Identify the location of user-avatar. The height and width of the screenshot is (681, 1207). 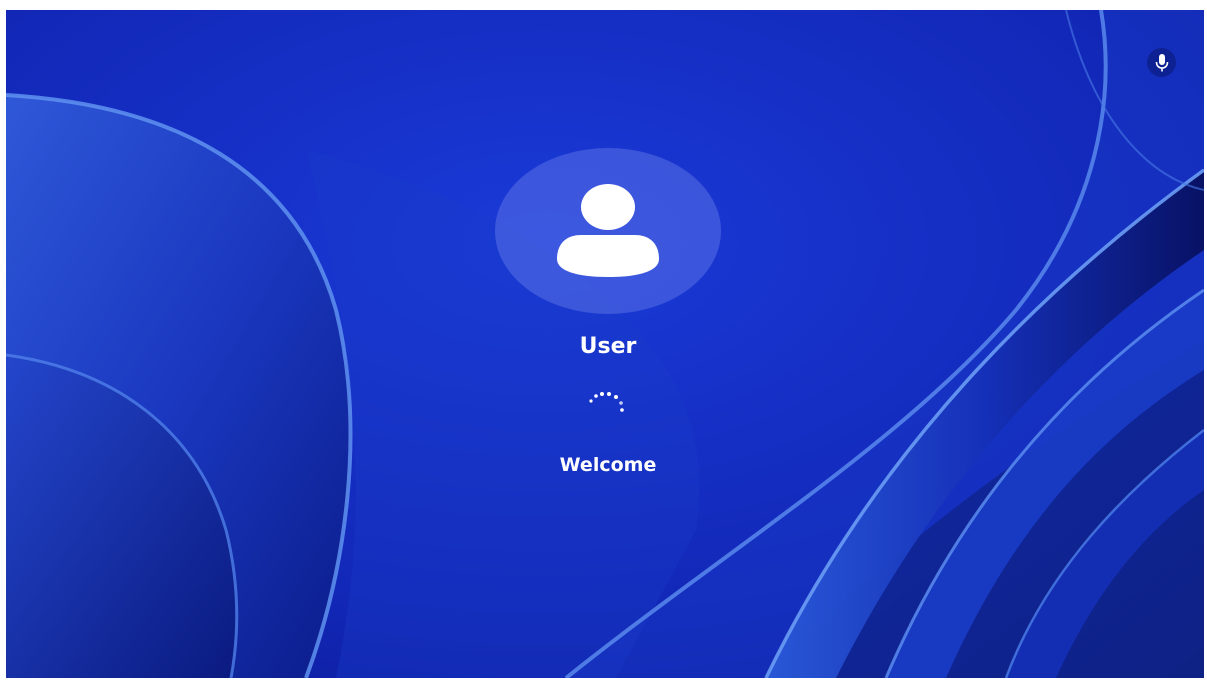
(608, 231).